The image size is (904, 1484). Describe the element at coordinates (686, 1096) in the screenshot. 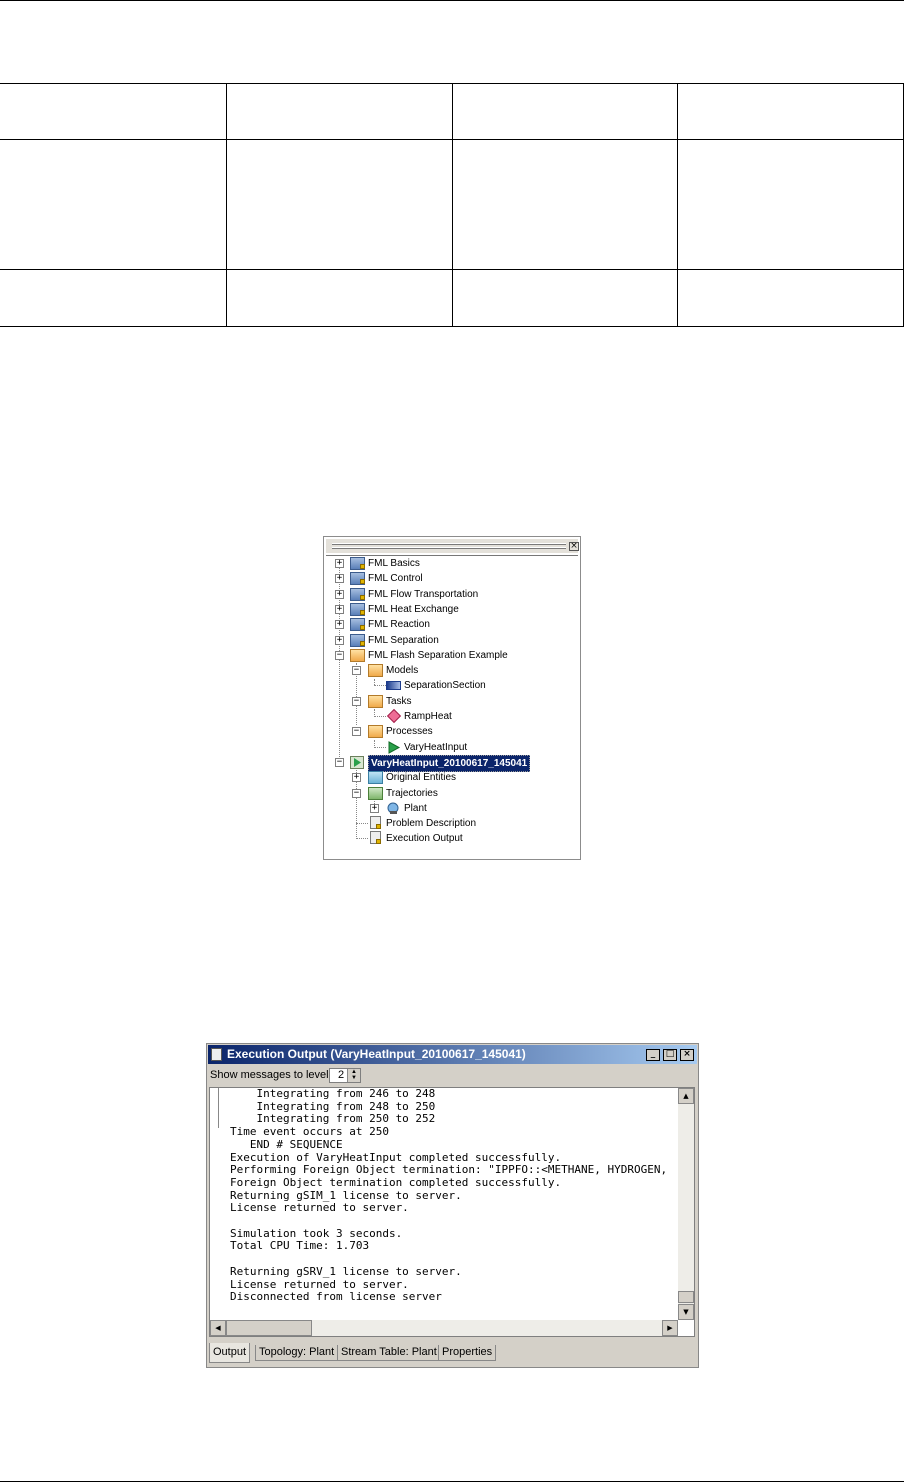

I see `scroll-up-icon: ▲` at that location.